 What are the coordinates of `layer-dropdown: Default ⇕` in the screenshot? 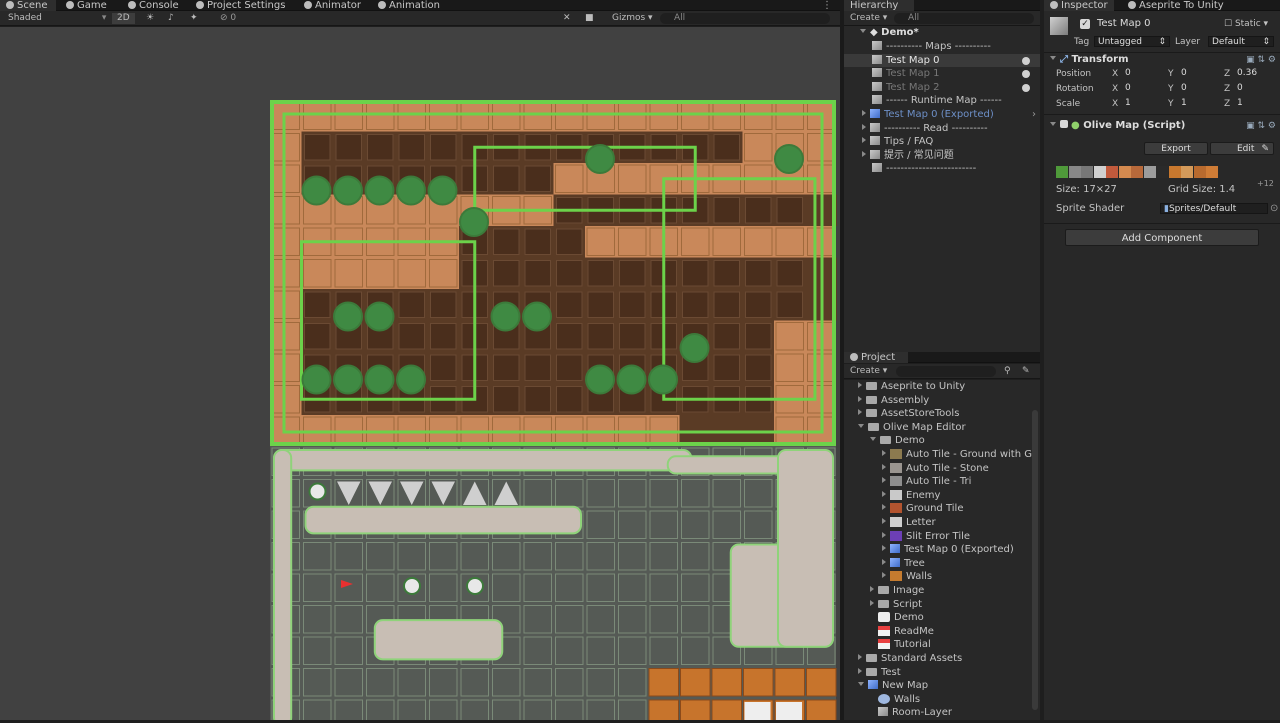 It's located at (1241, 41).